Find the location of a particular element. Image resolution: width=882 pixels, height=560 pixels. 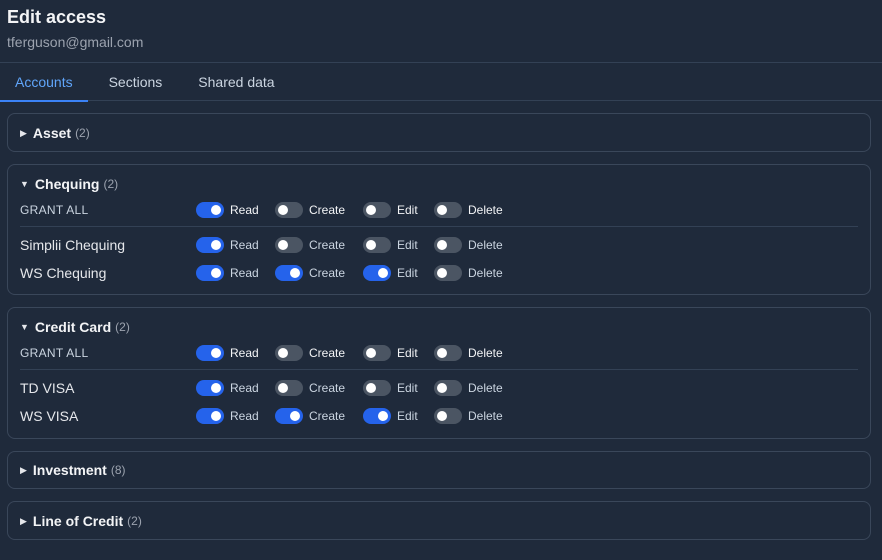

page-title: Edit access is located at coordinates (57, 17).